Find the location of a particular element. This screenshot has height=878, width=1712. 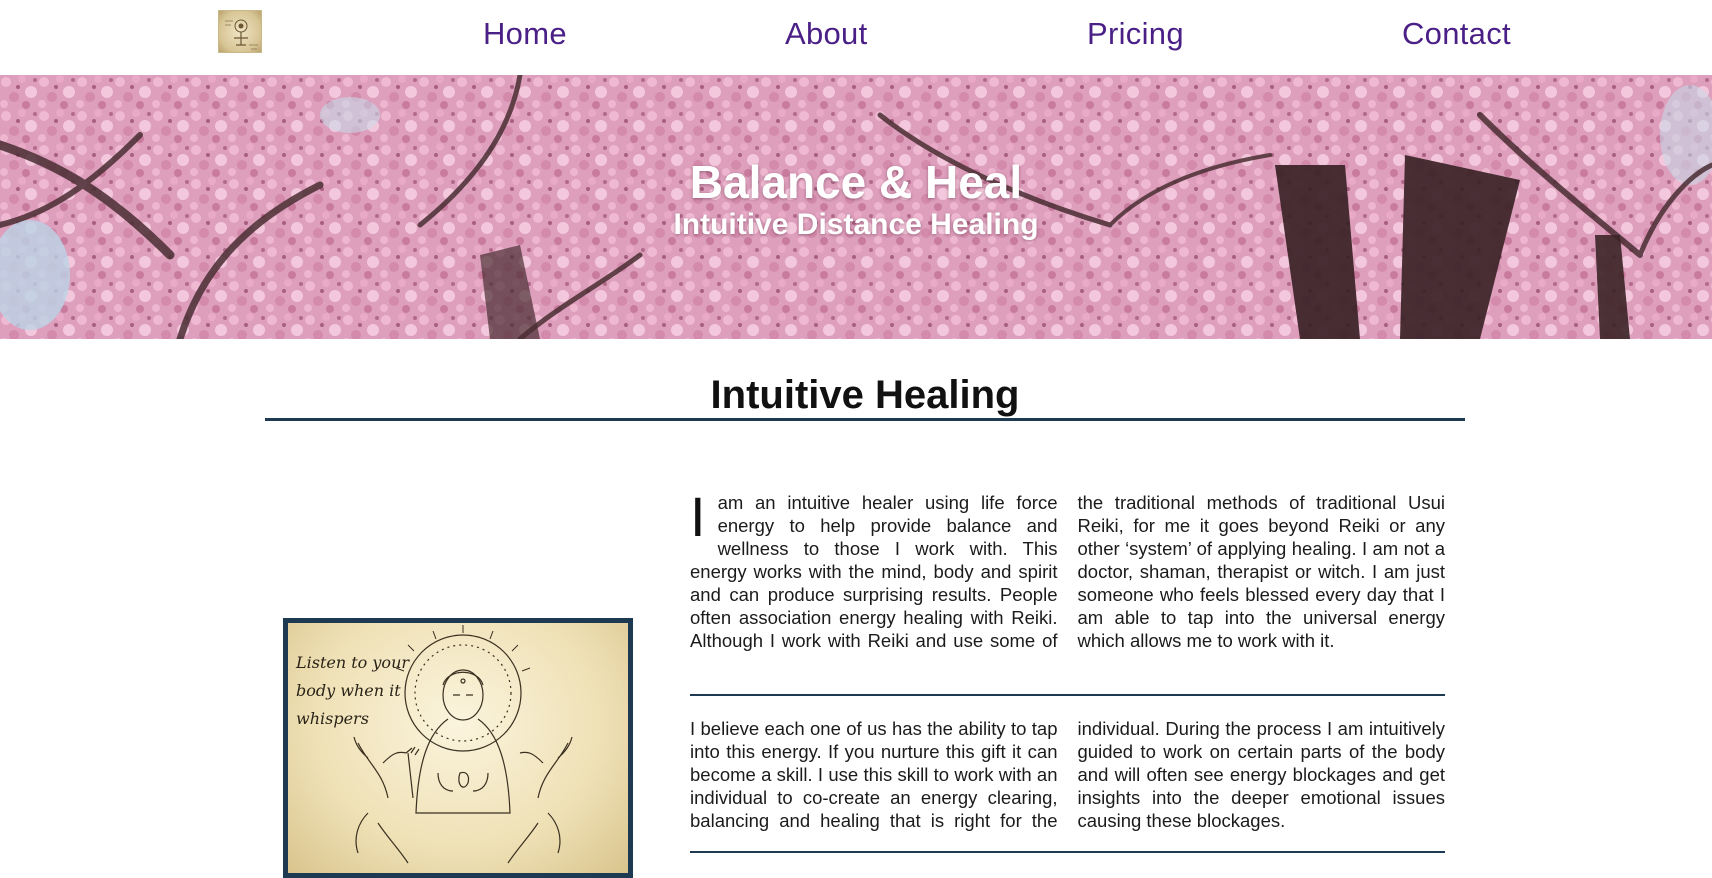

logo-icon is located at coordinates (240, 31).